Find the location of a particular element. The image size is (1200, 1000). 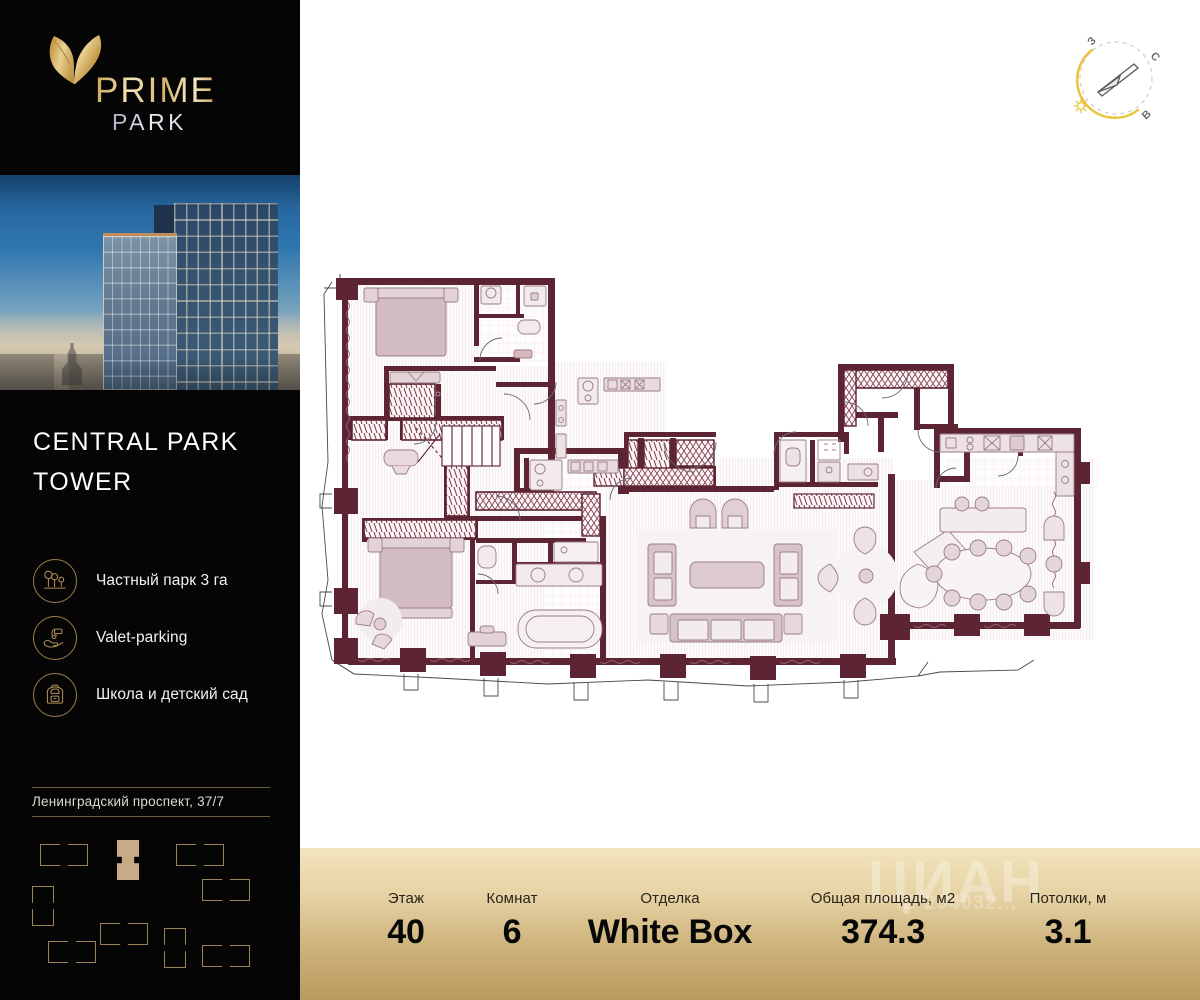

backpack-icon is located at coordinates (55, 694).